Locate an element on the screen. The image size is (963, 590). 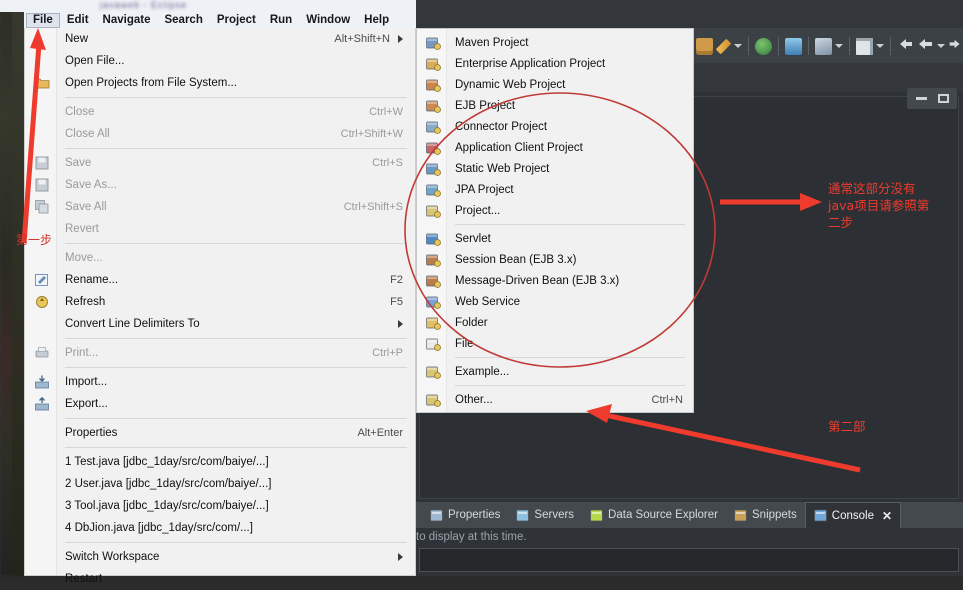
view-tab-data-source-explorer: Data Source Explorer is located at coordinates (654, 515).